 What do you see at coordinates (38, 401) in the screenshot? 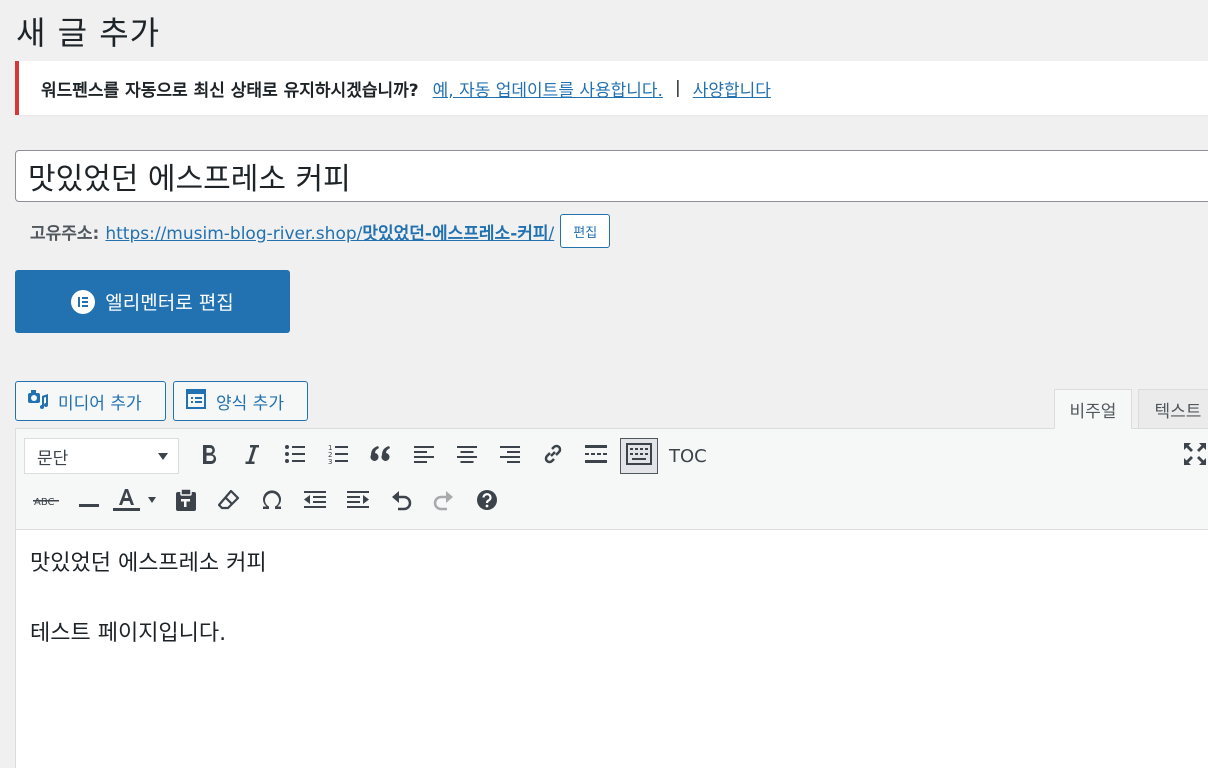
I see `media-icon` at bounding box center [38, 401].